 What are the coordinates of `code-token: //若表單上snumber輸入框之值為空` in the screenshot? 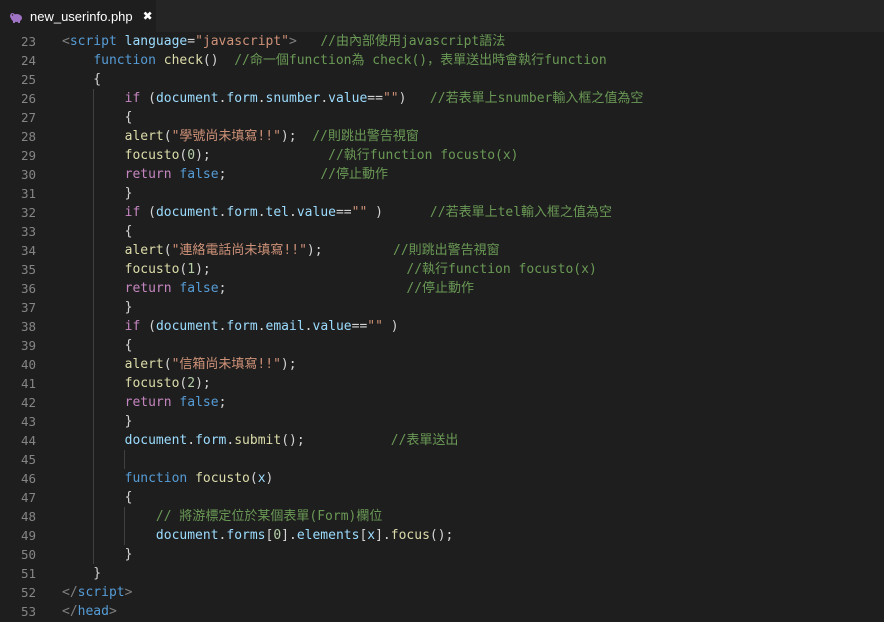 It's located at (536, 98).